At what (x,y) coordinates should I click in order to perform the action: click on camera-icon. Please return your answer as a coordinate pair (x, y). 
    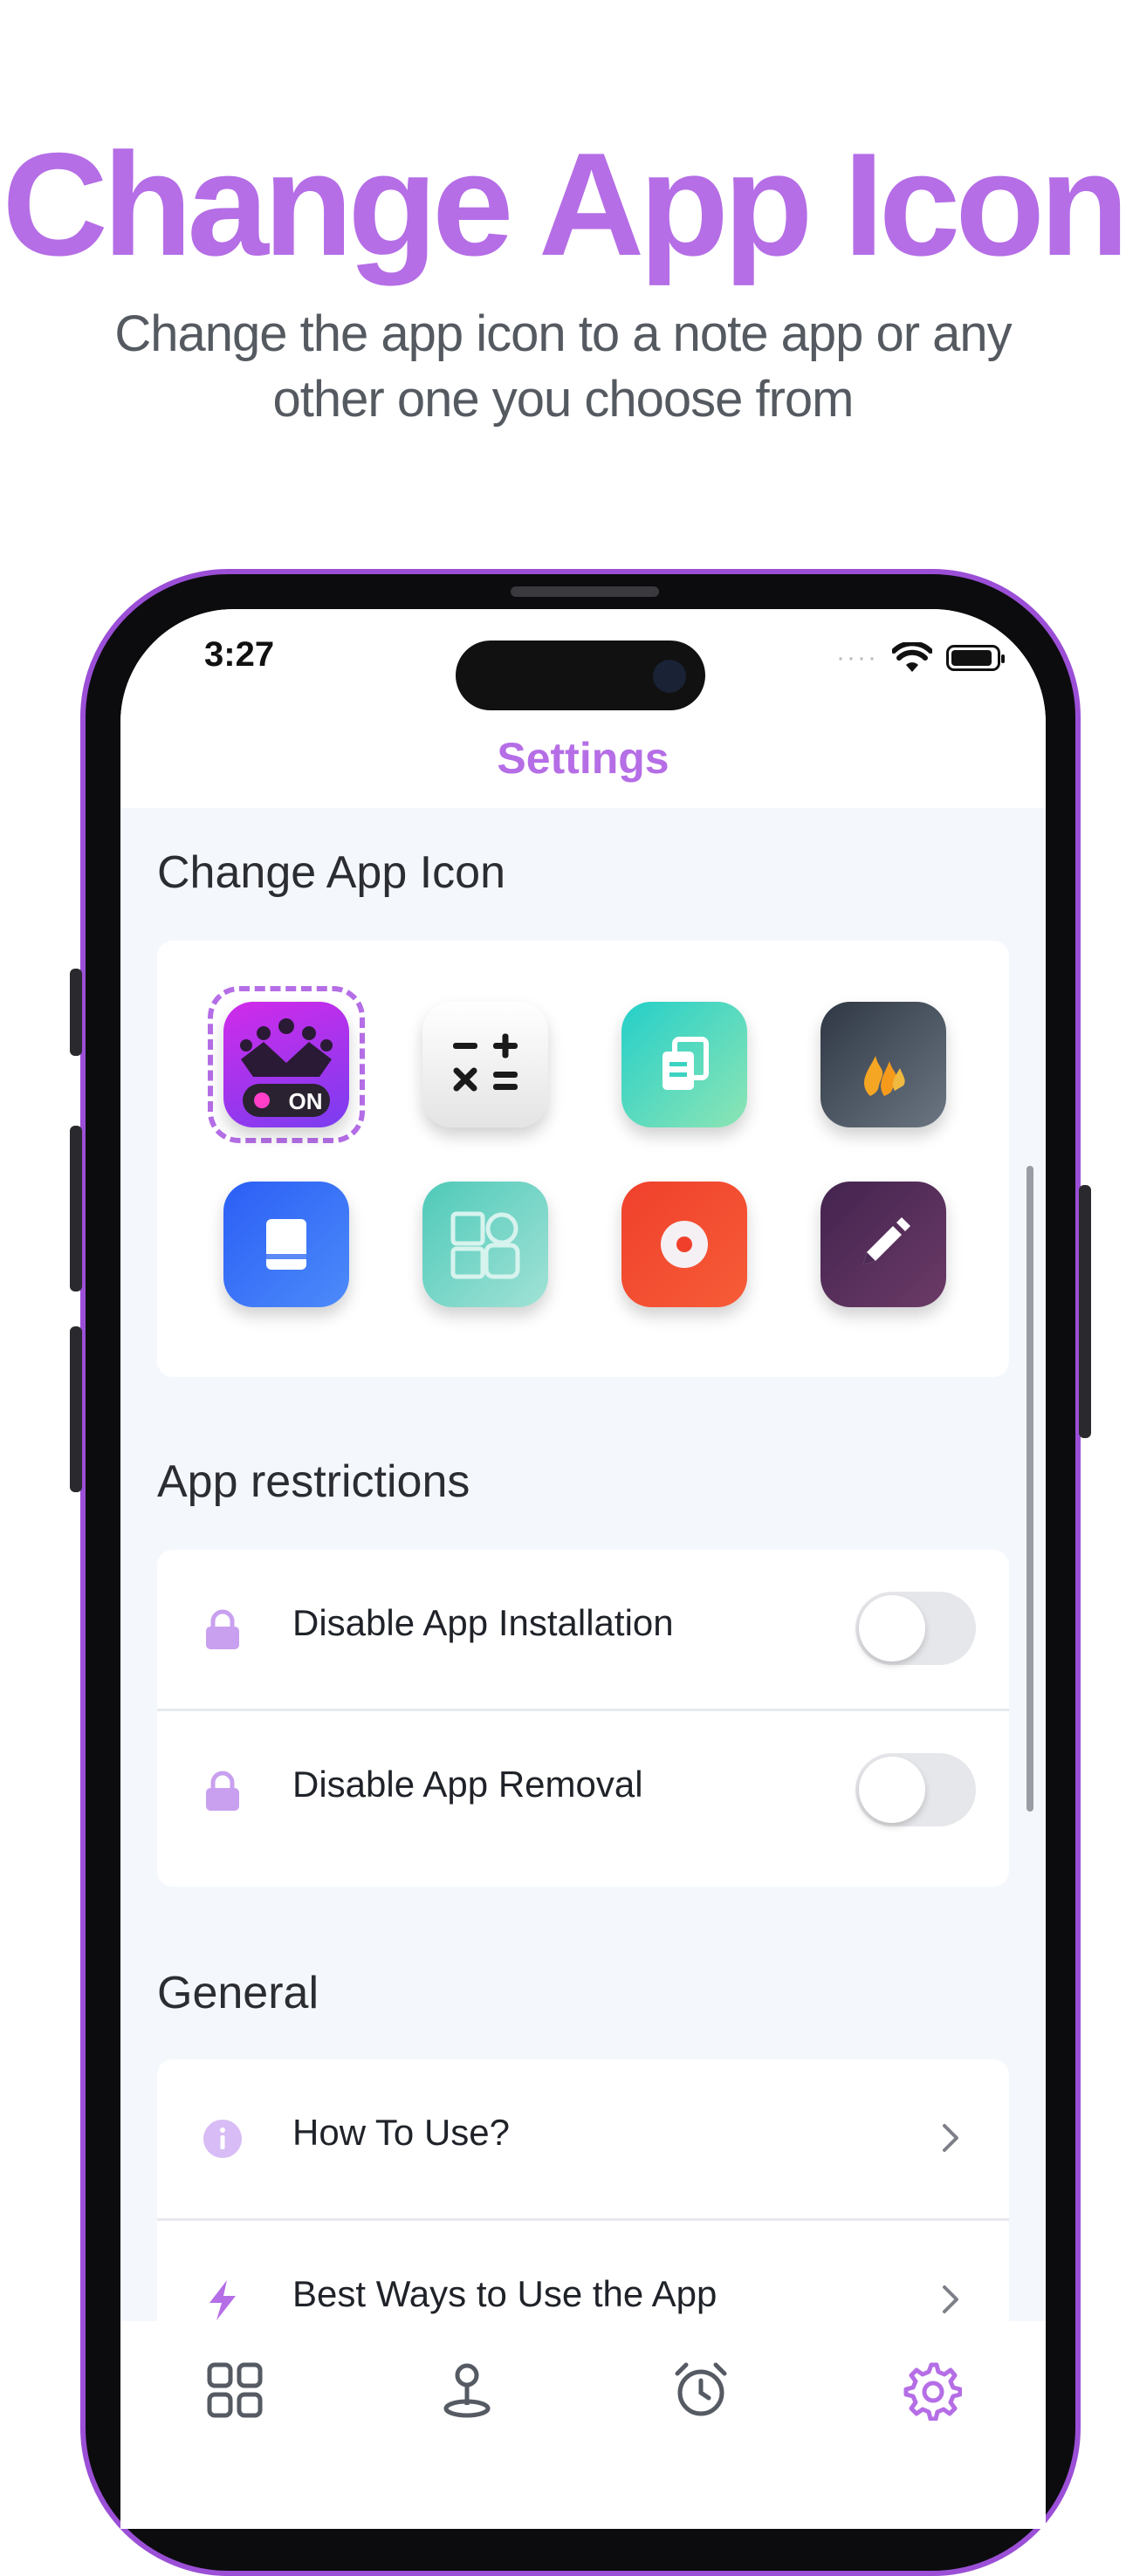
    Looking at the image, I should click on (669, 676).